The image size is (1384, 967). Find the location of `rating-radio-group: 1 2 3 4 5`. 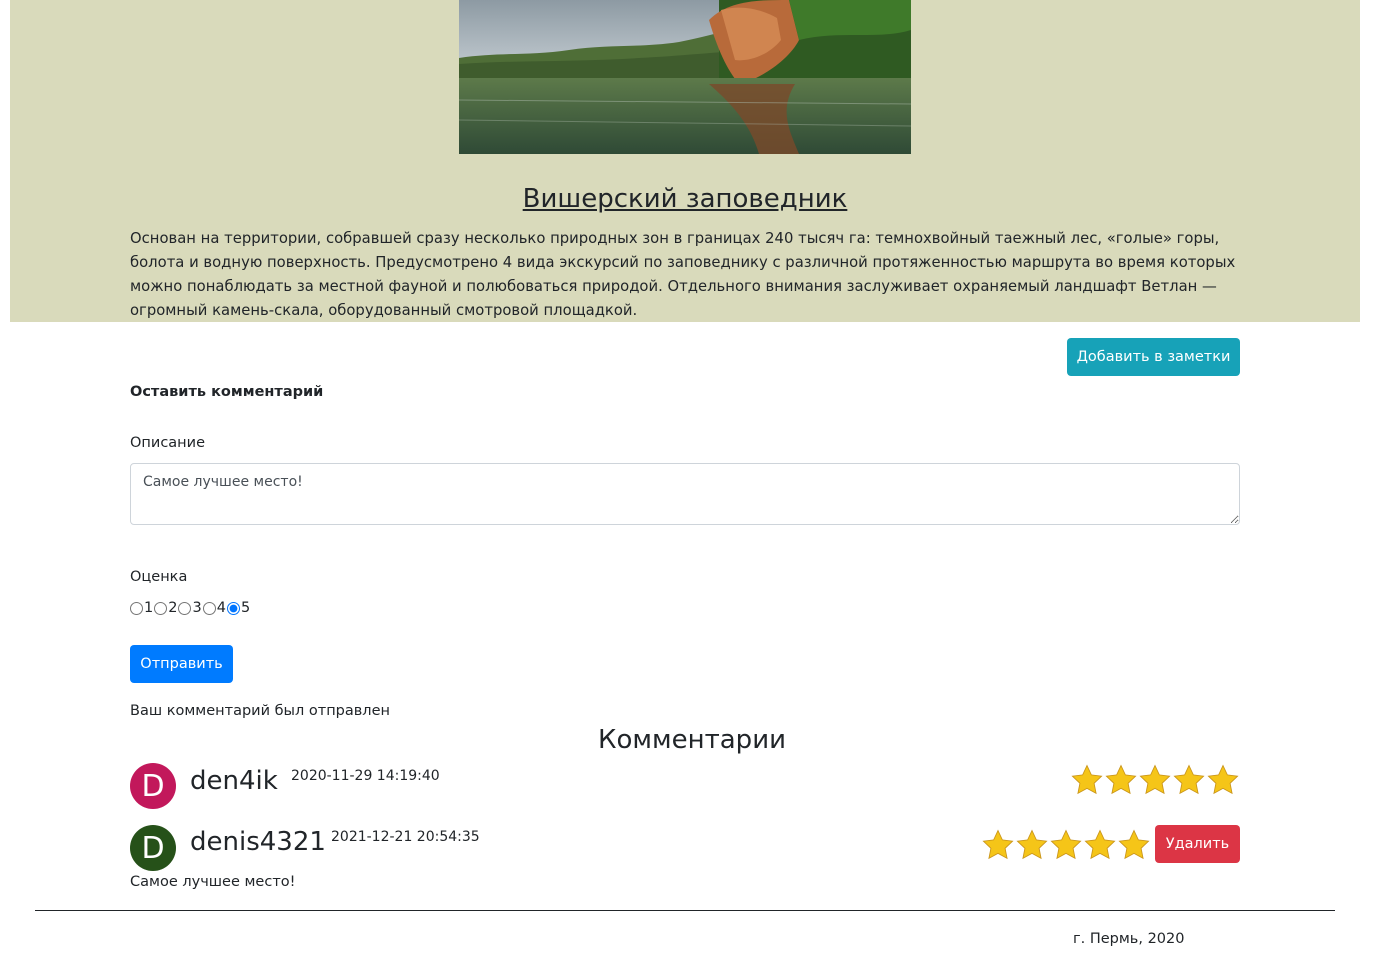

rating-radio-group: 1 2 3 4 5 is located at coordinates (190, 608).